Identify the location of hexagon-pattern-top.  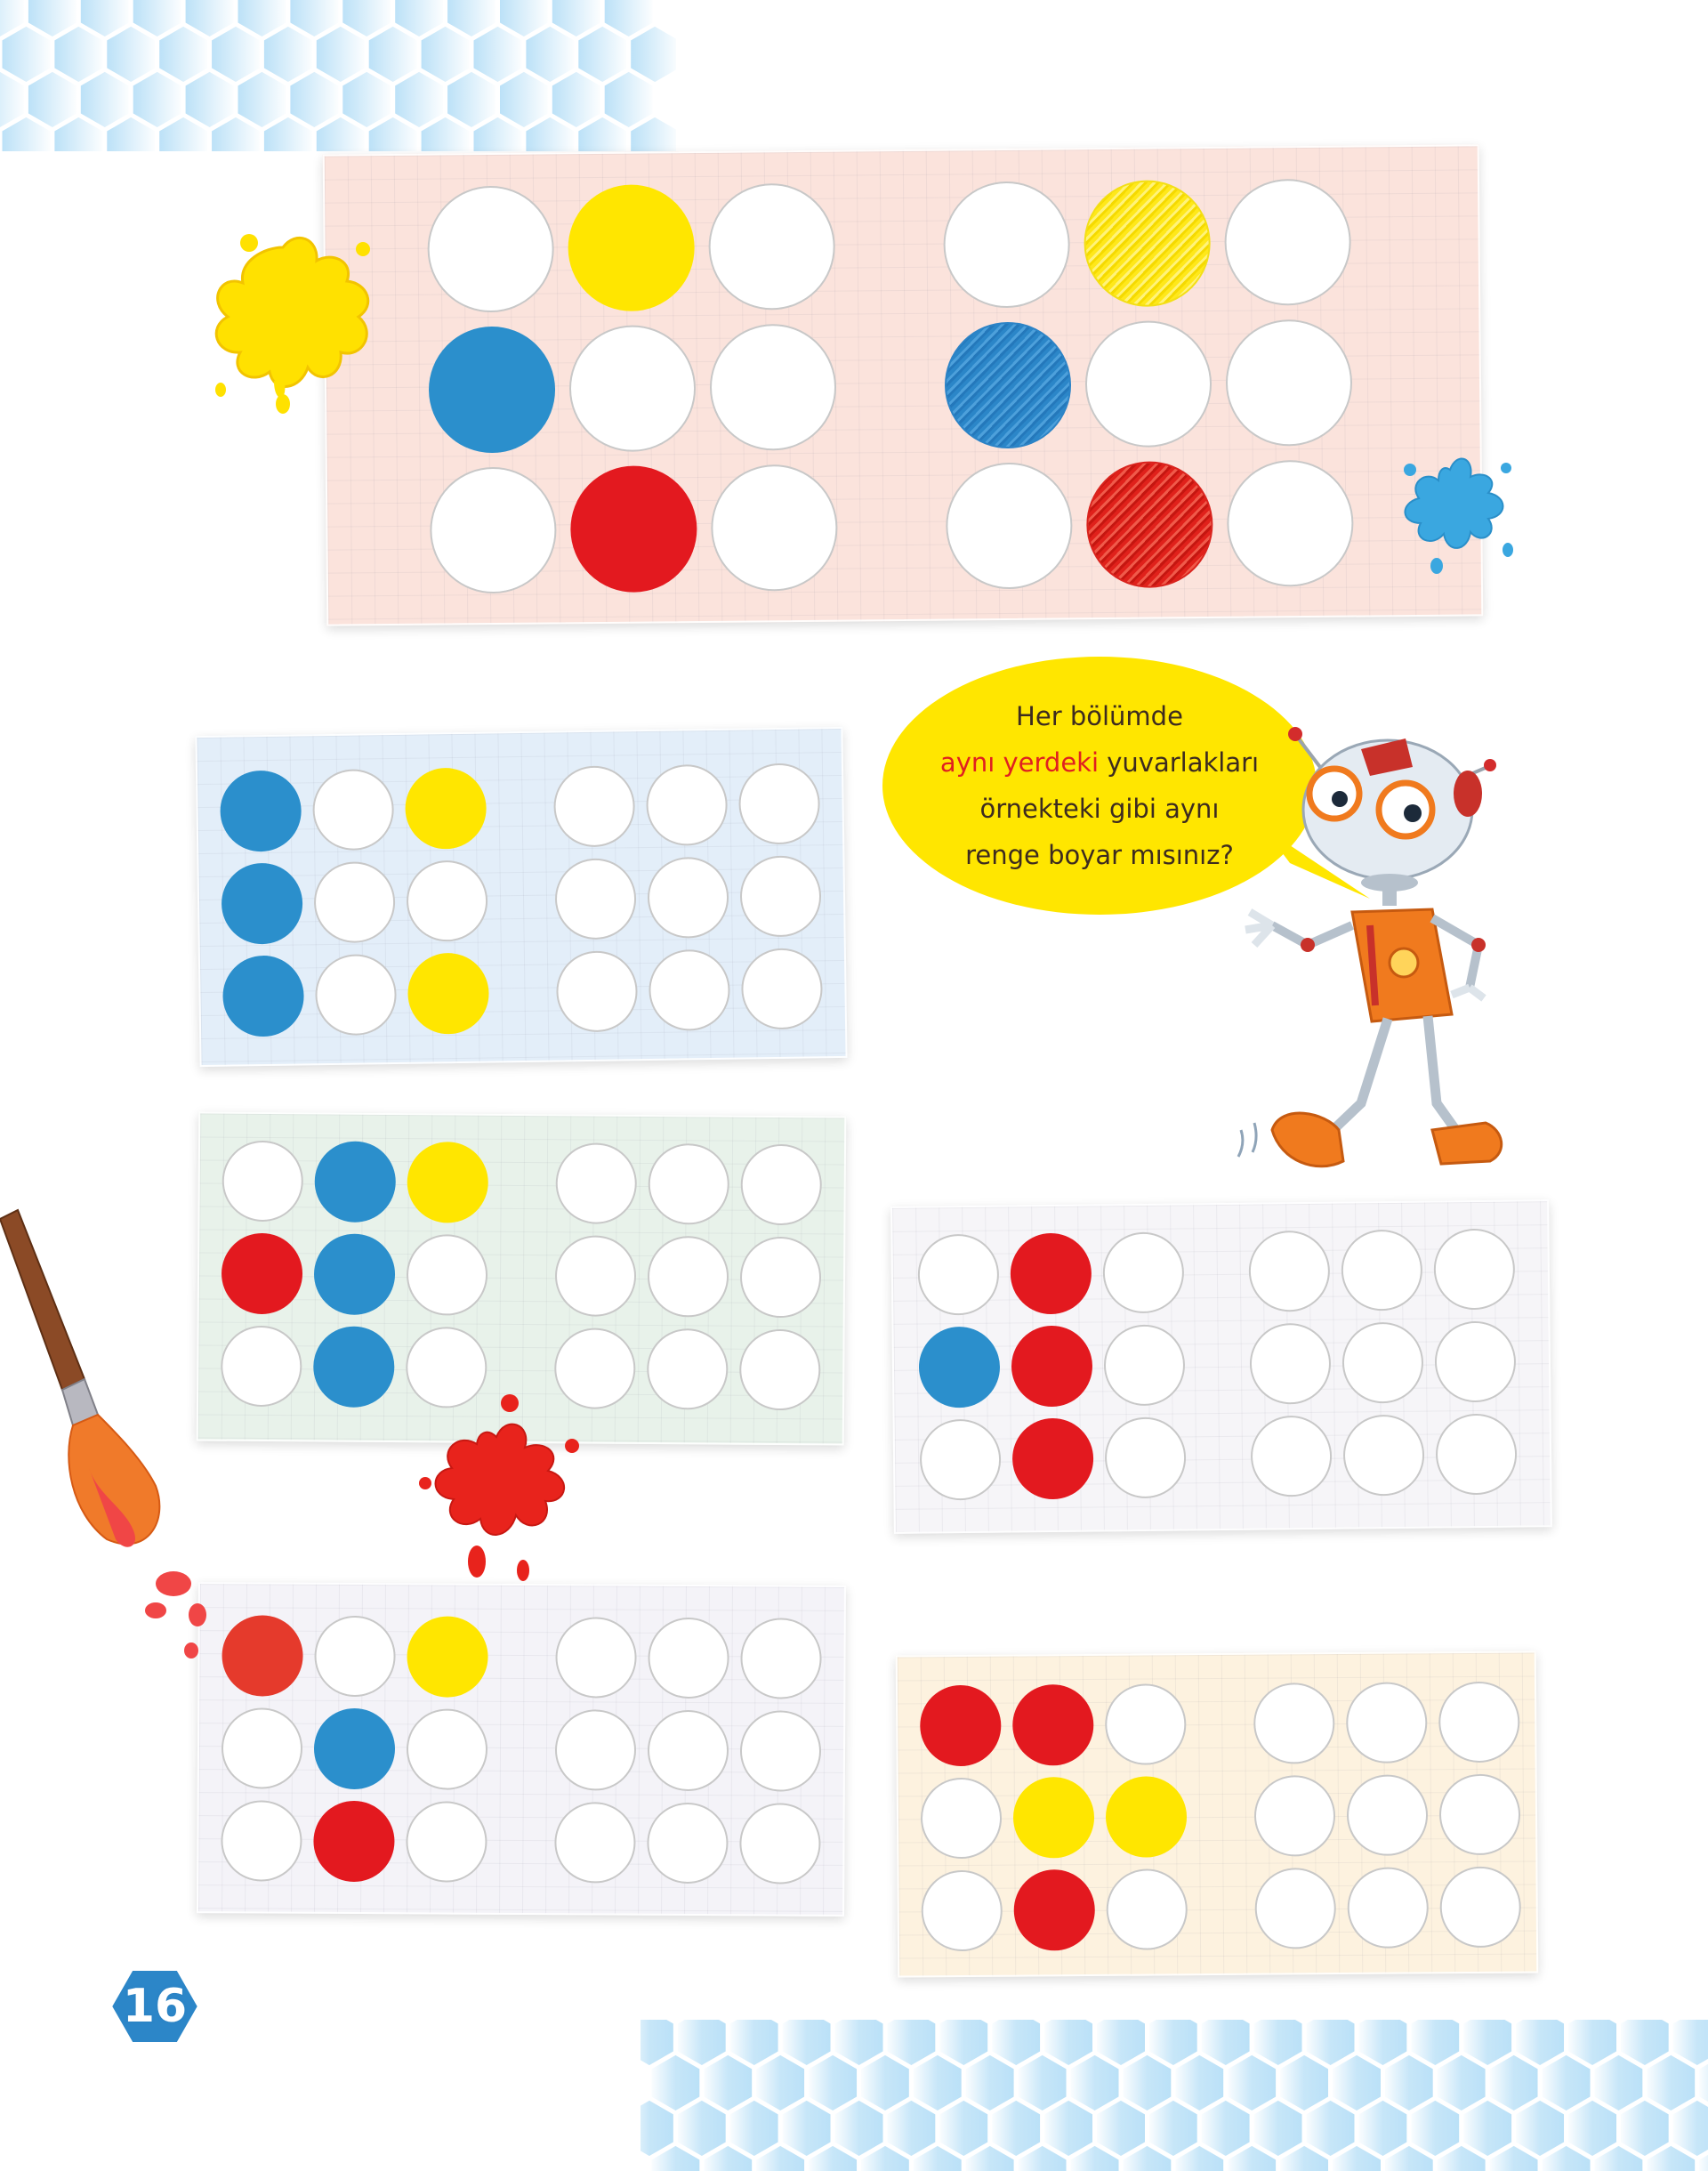
(338, 75).